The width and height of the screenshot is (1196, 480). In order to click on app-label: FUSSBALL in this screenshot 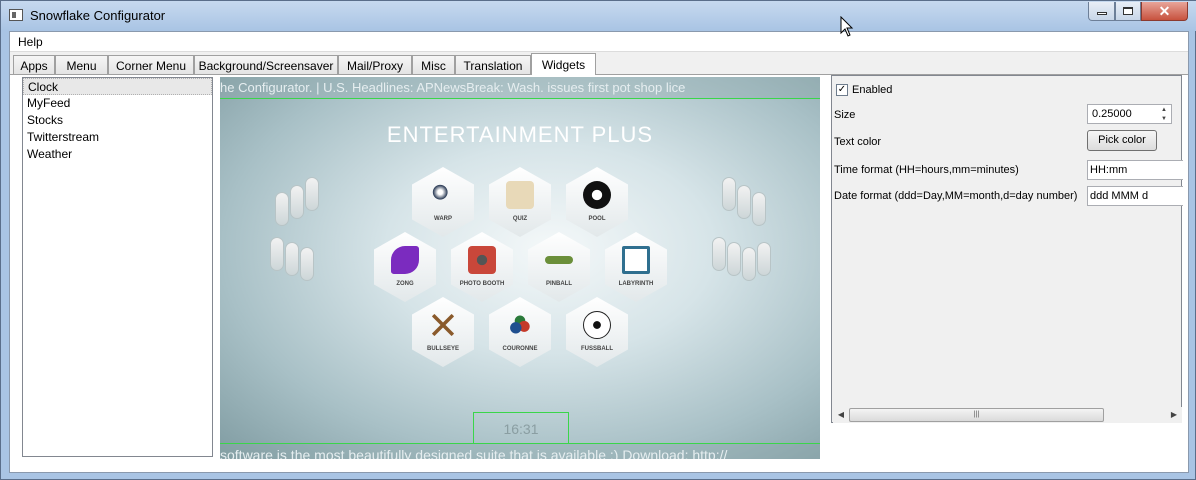, I will do `click(597, 349)`.